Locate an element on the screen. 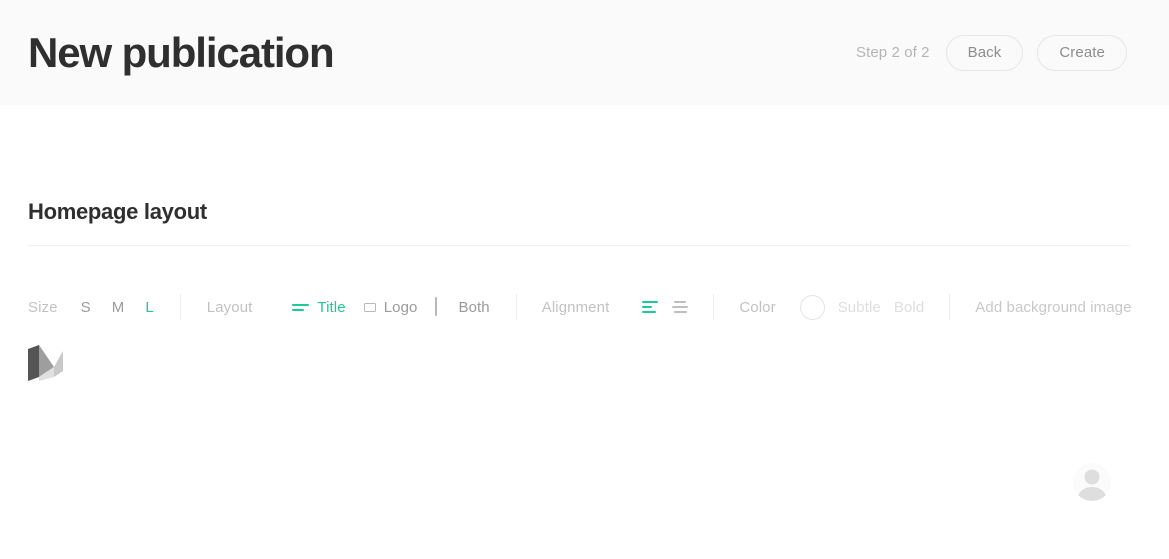  logo-rect-icon is located at coordinates (369, 307).